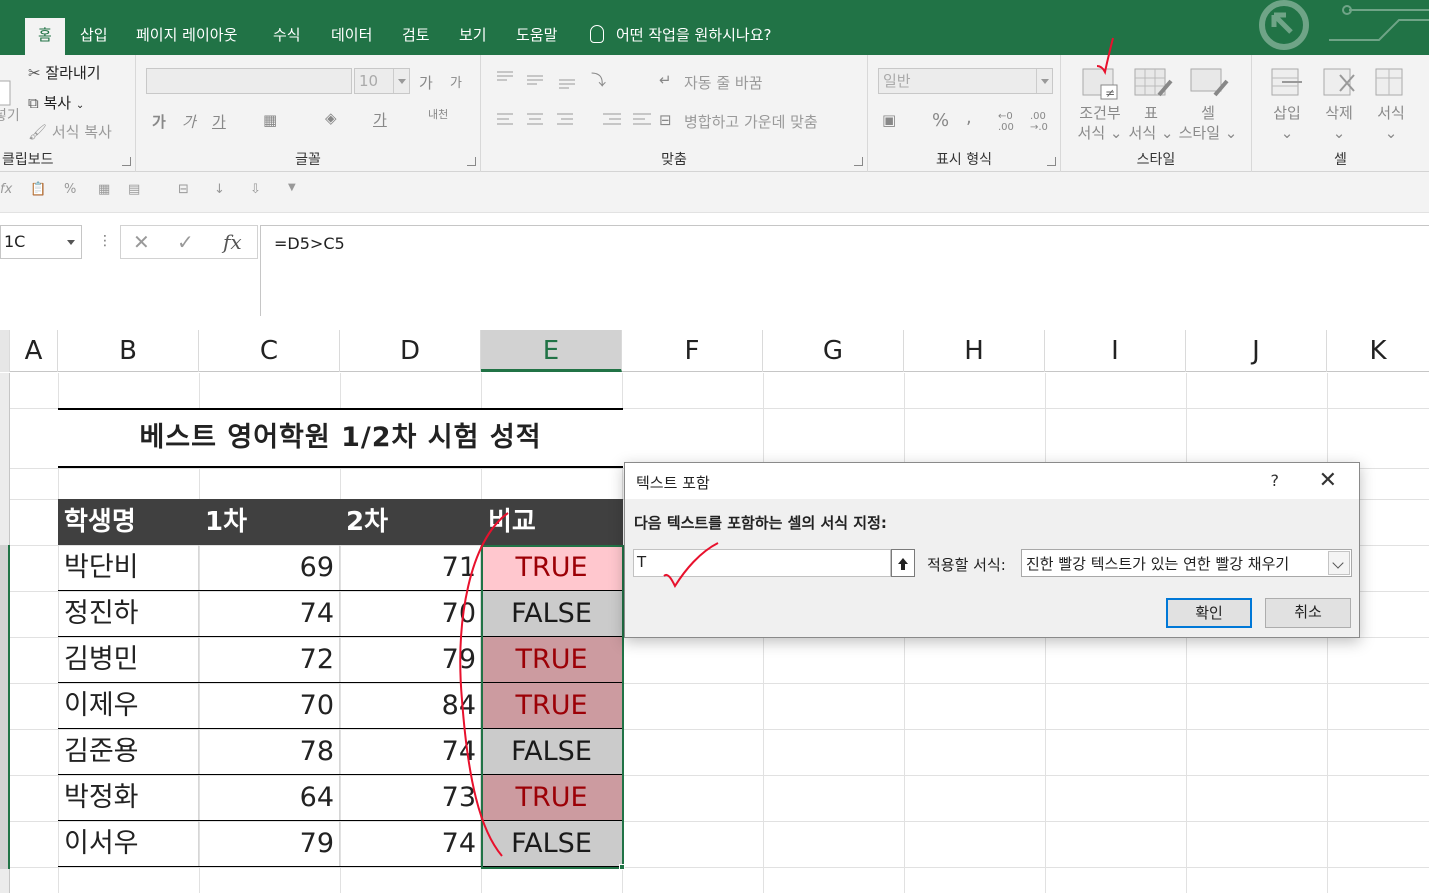 The width and height of the screenshot is (1429, 893). What do you see at coordinates (380, 119) in the screenshot?
I see `font-color-button: 가` at bounding box center [380, 119].